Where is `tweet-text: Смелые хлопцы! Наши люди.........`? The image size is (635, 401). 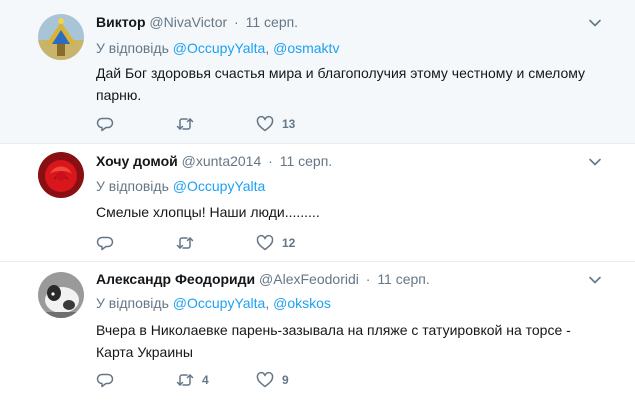
tweet-text: Смелые хлопцы! Наши люди......... is located at coordinates (208, 212).